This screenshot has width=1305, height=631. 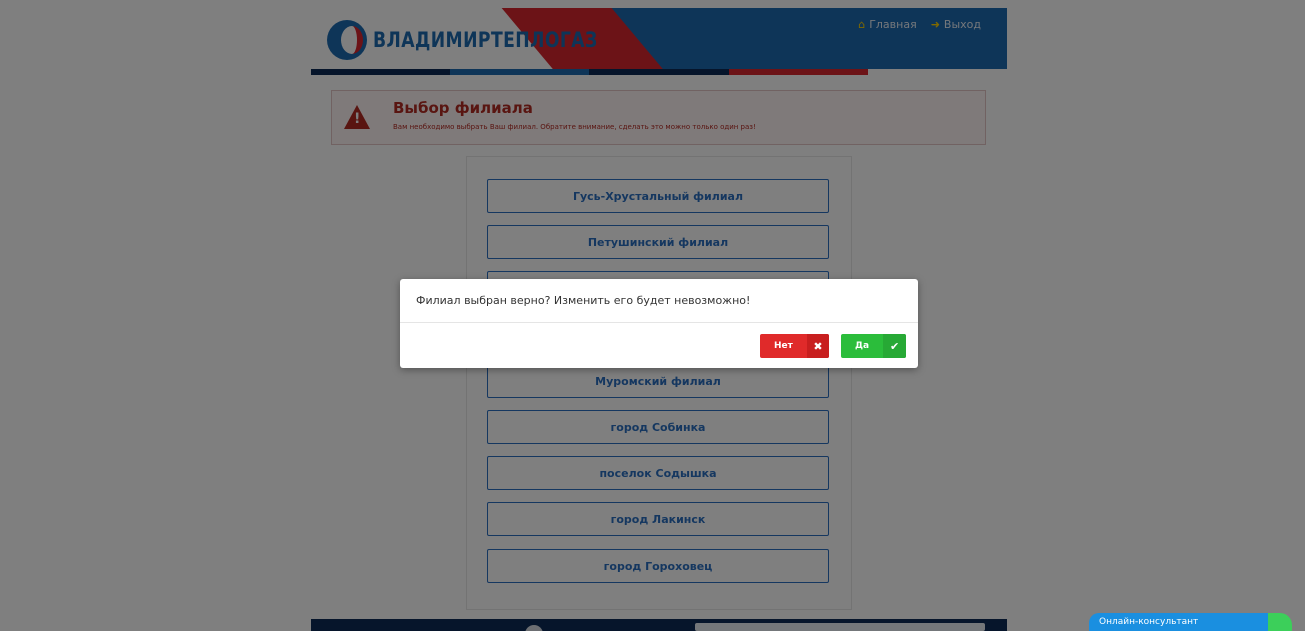 What do you see at coordinates (817, 346) in the screenshot?
I see `close-icon: ✖` at bounding box center [817, 346].